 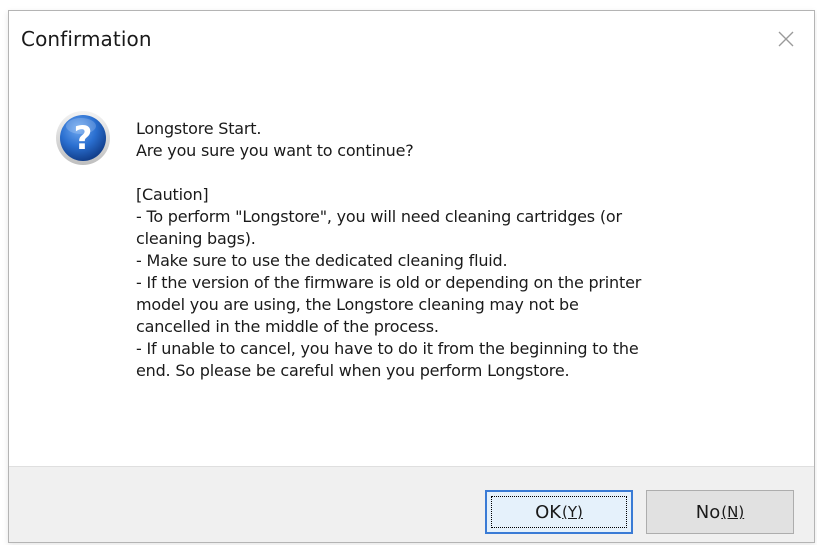 I want to click on question-icon: ?, so click(x=83, y=138).